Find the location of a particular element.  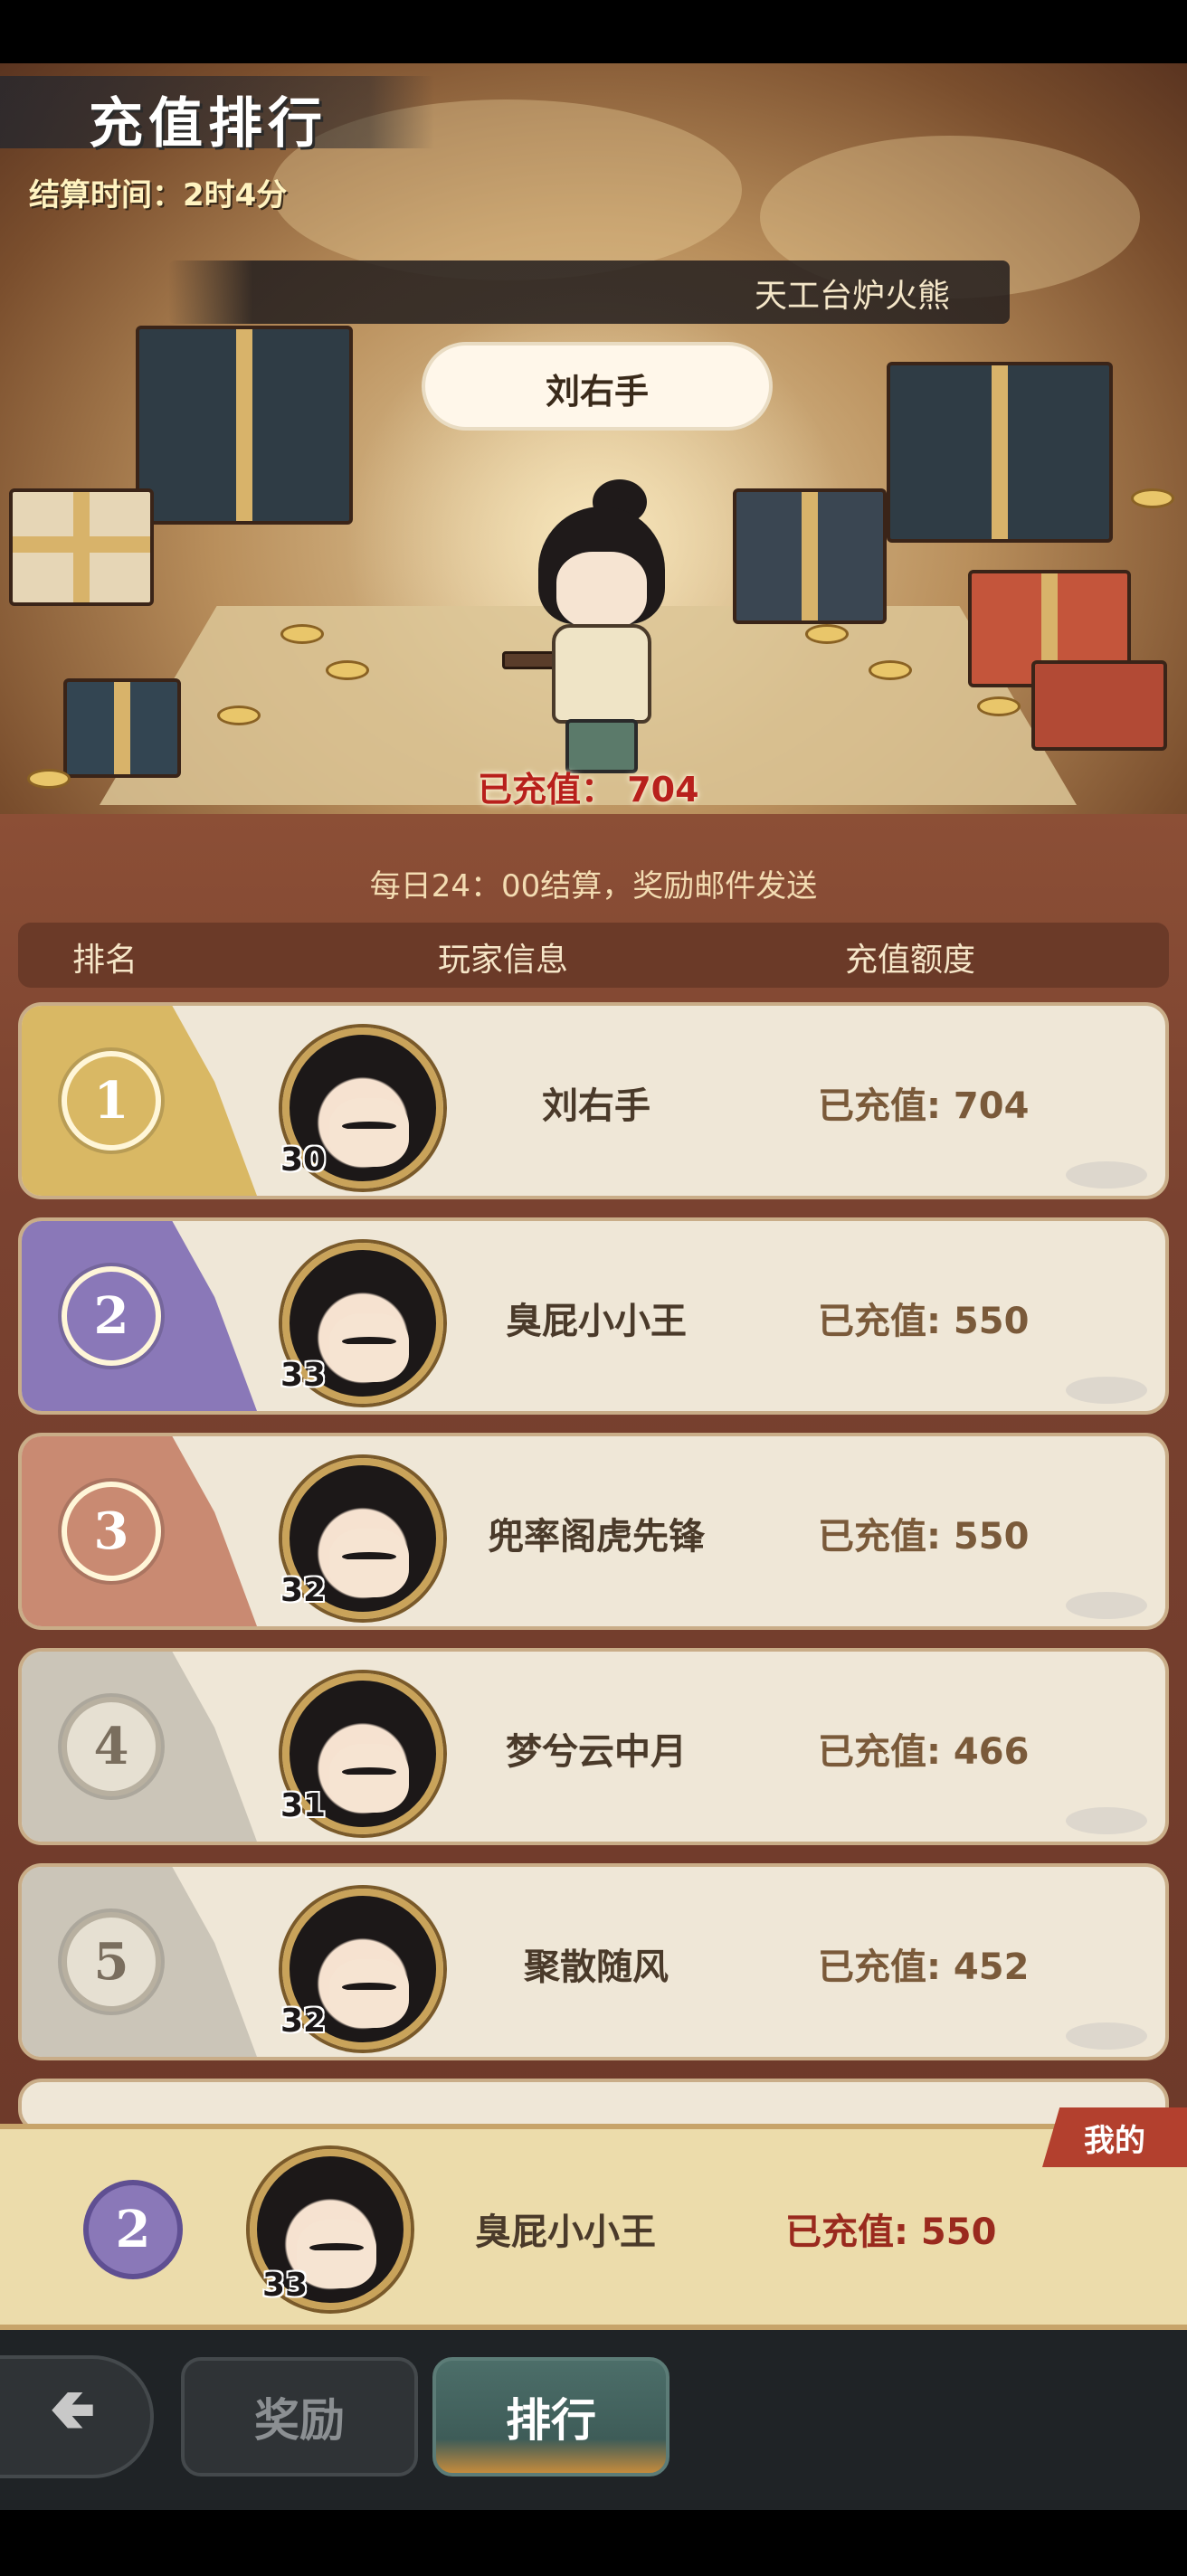

rank-badge-icon: 1 is located at coordinates (111, 1101).